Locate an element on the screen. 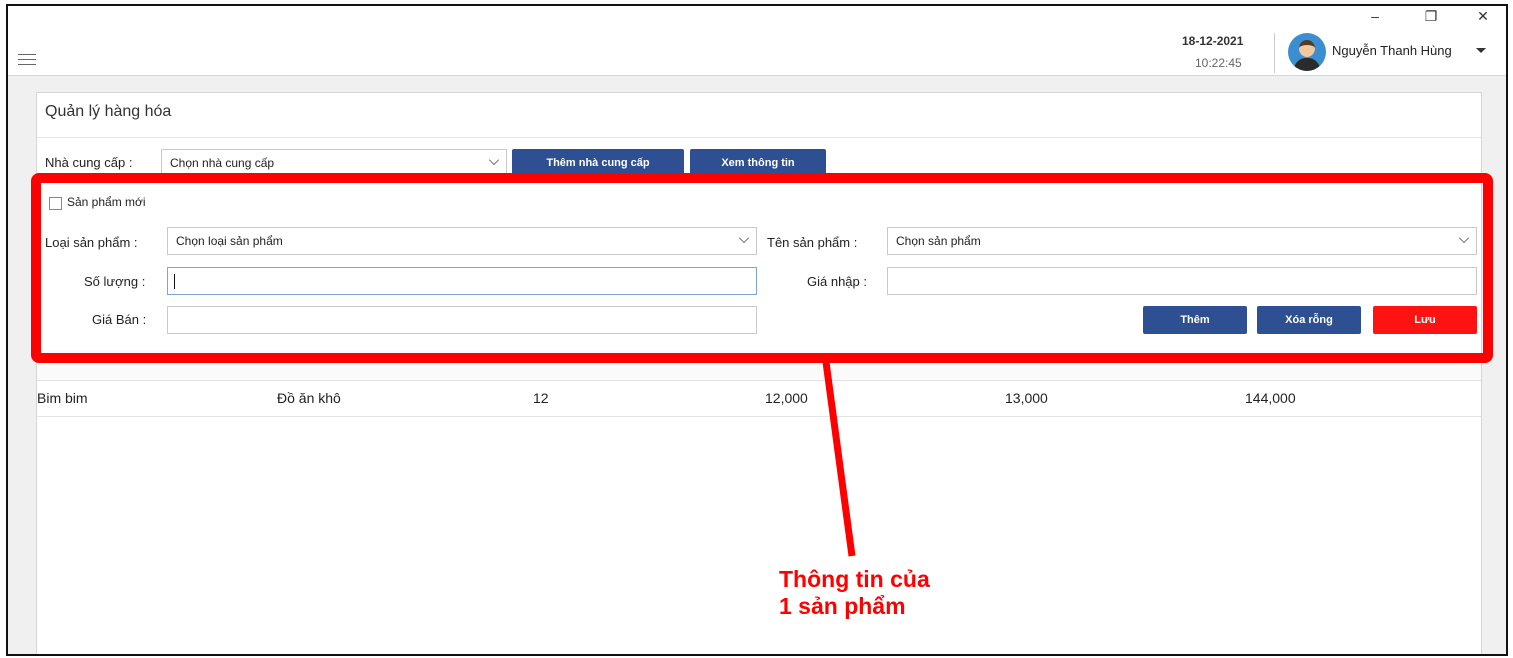  supplier-select-value: Chọn nhà cung cấp is located at coordinates (222, 163).